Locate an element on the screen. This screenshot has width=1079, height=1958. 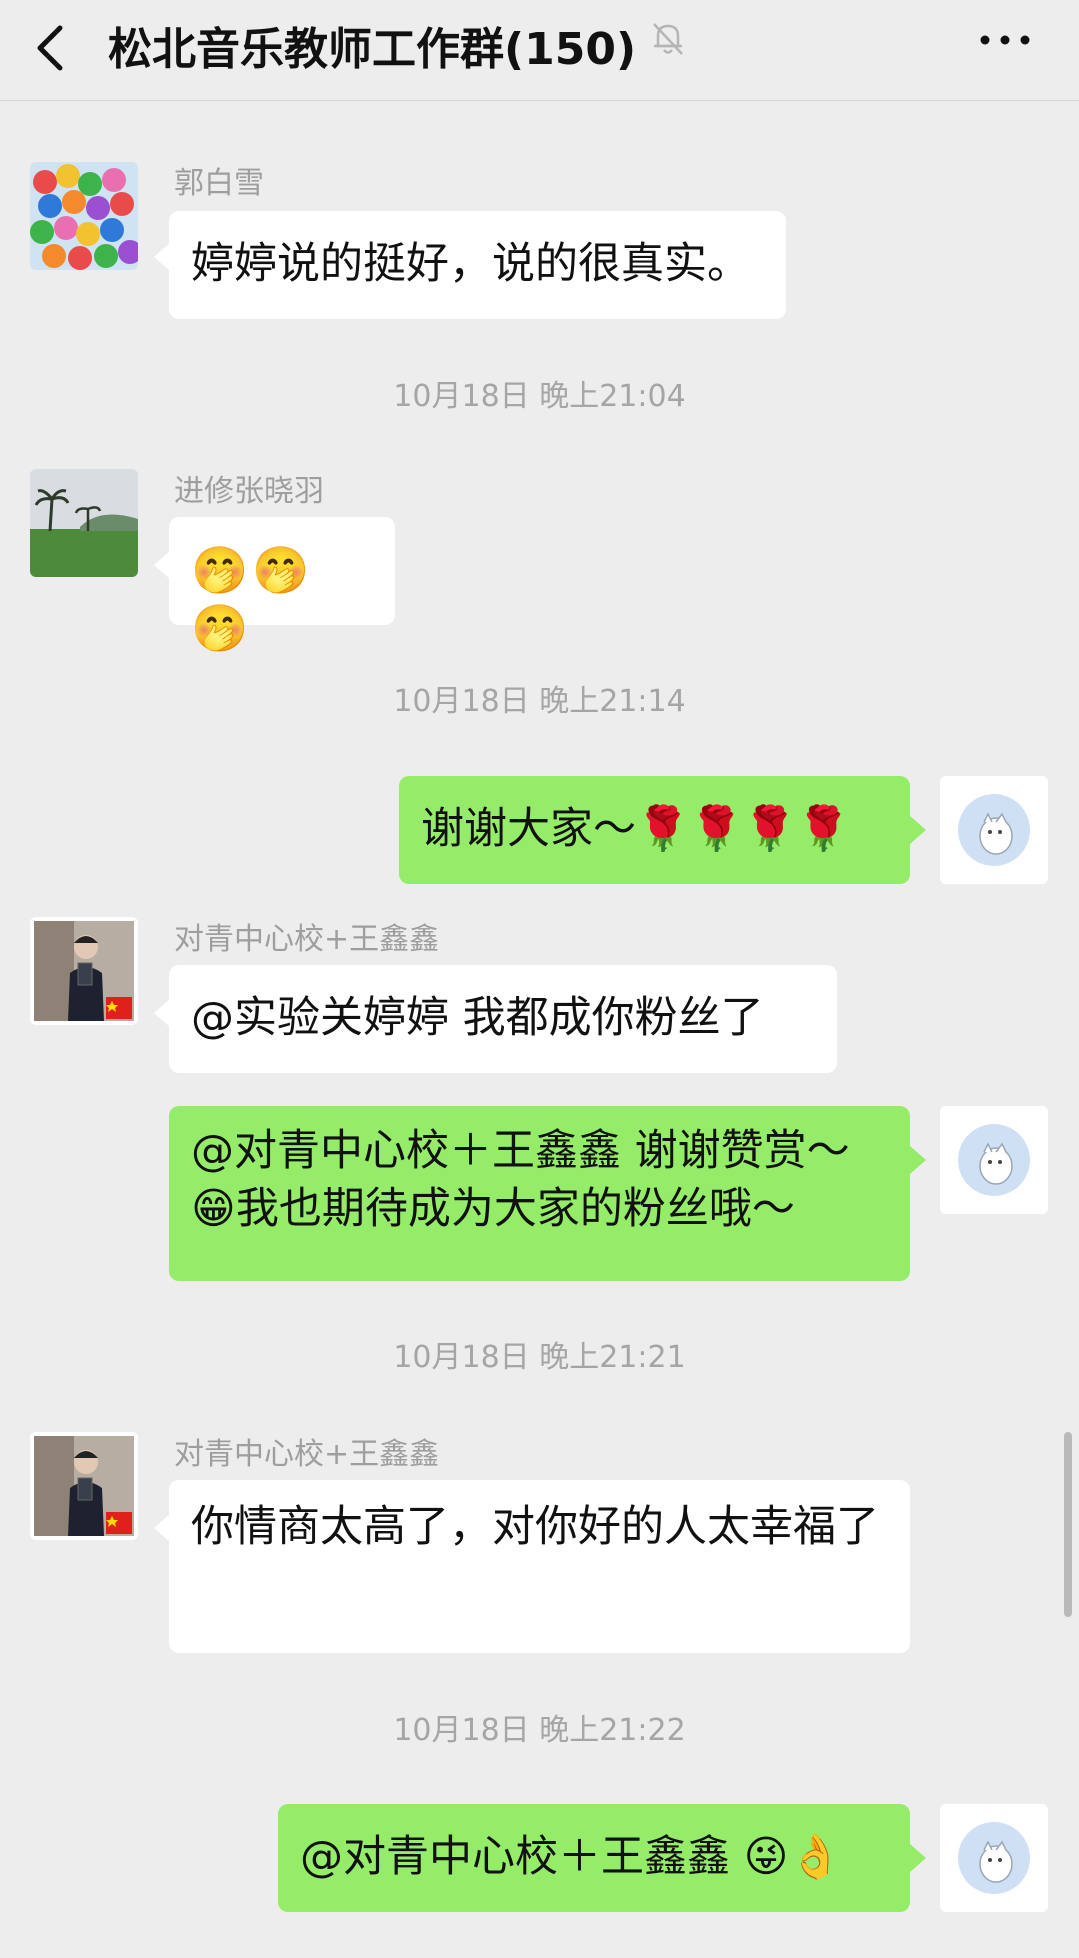
sender-name: 郭白雪 is located at coordinates (219, 183).